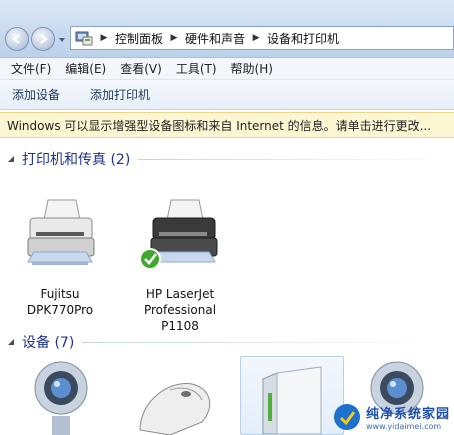 The image size is (454, 435). Describe the element at coordinates (84, 38) in the screenshot. I see `control-panel-icon` at that location.